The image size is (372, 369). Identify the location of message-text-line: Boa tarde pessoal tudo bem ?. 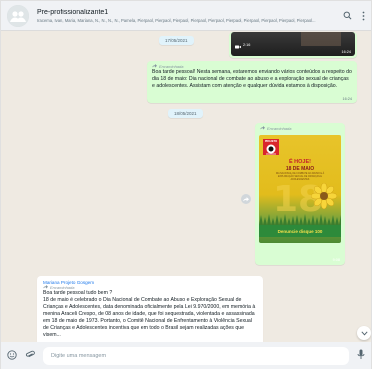
(78, 293).